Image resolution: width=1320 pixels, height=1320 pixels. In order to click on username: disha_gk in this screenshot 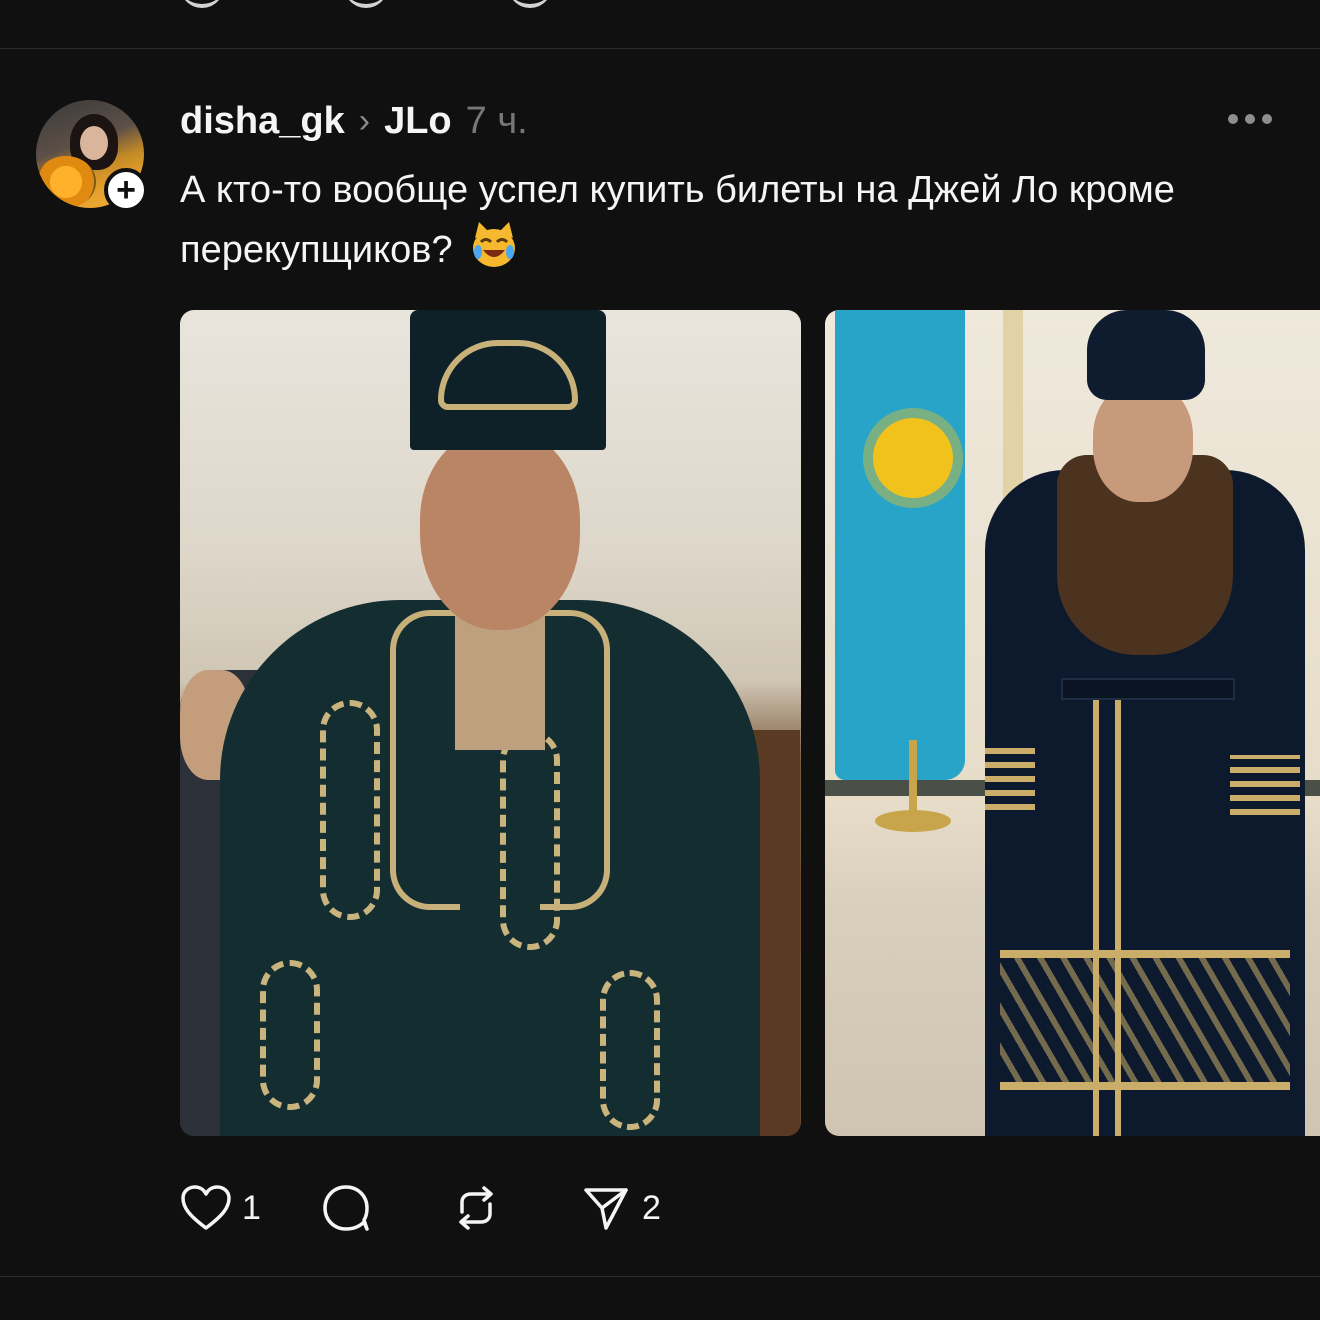, I will do `click(262, 121)`.